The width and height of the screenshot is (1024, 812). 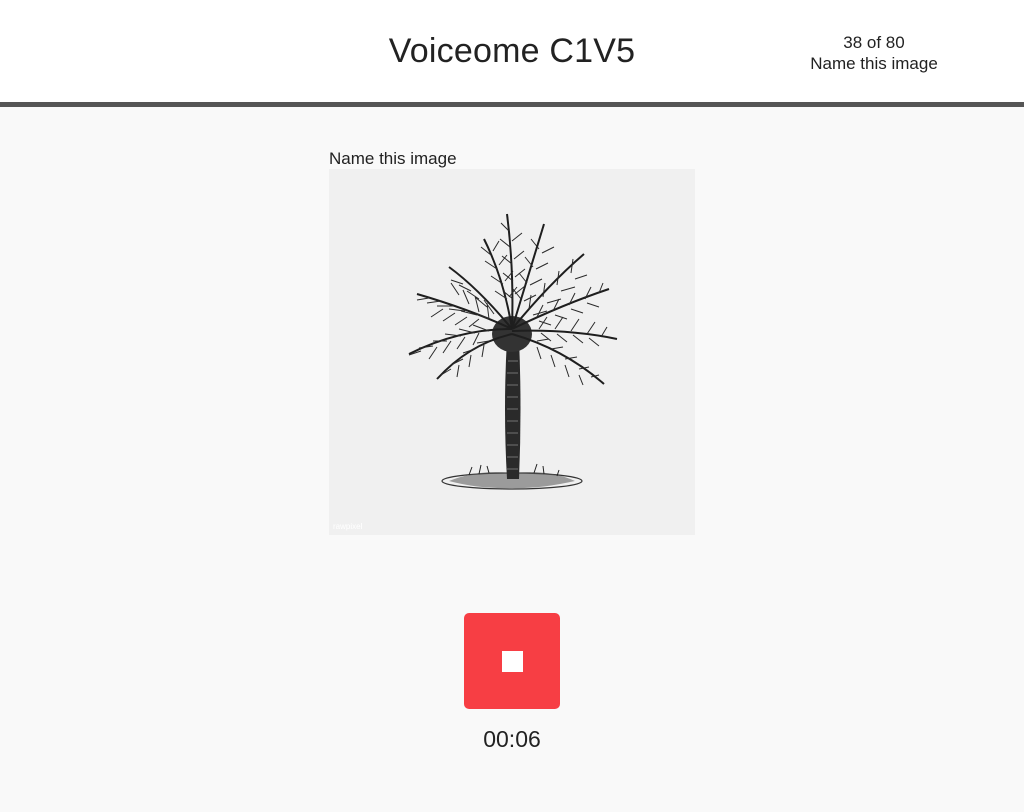 What do you see at coordinates (512, 53) in the screenshot?
I see `app-header: Voiceome C1V5 38 of 80 Name this image` at bounding box center [512, 53].